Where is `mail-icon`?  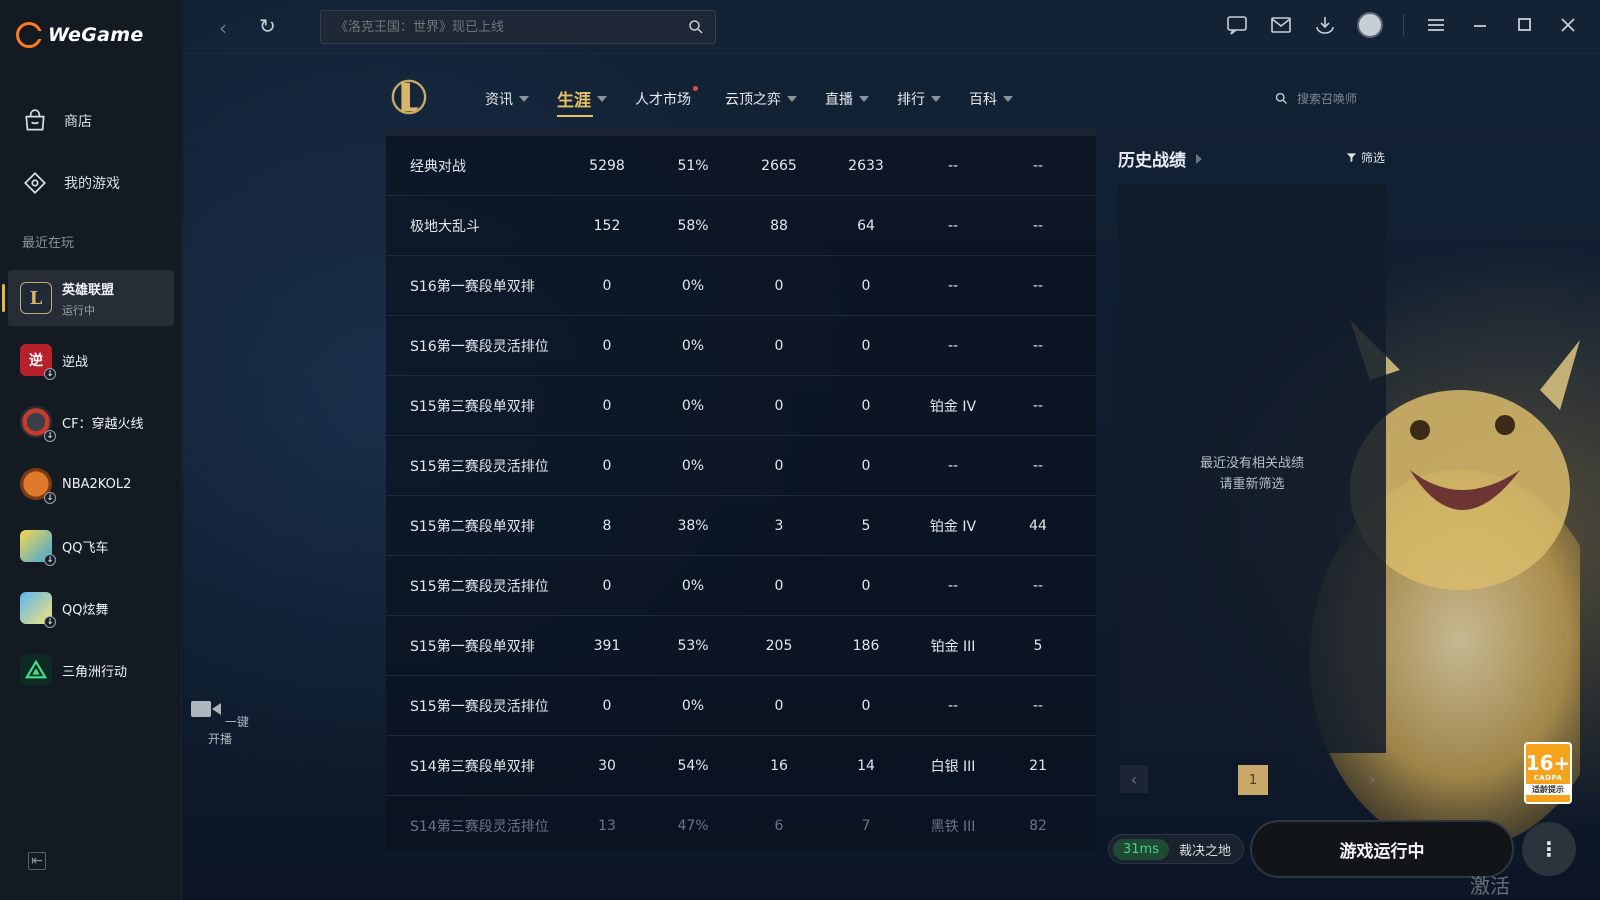 mail-icon is located at coordinates (1281, 25).